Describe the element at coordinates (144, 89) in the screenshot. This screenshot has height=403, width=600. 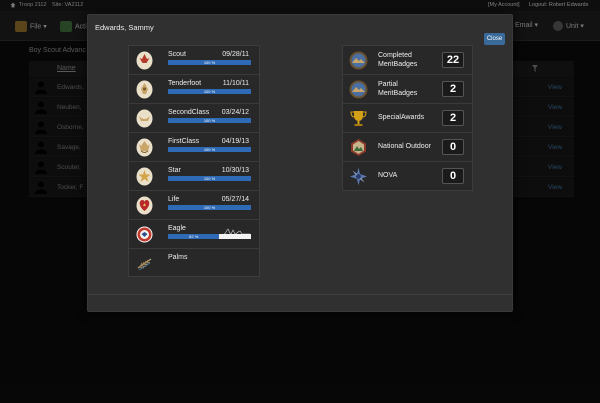
I see `tenderfoot-badge-icon` at that location.